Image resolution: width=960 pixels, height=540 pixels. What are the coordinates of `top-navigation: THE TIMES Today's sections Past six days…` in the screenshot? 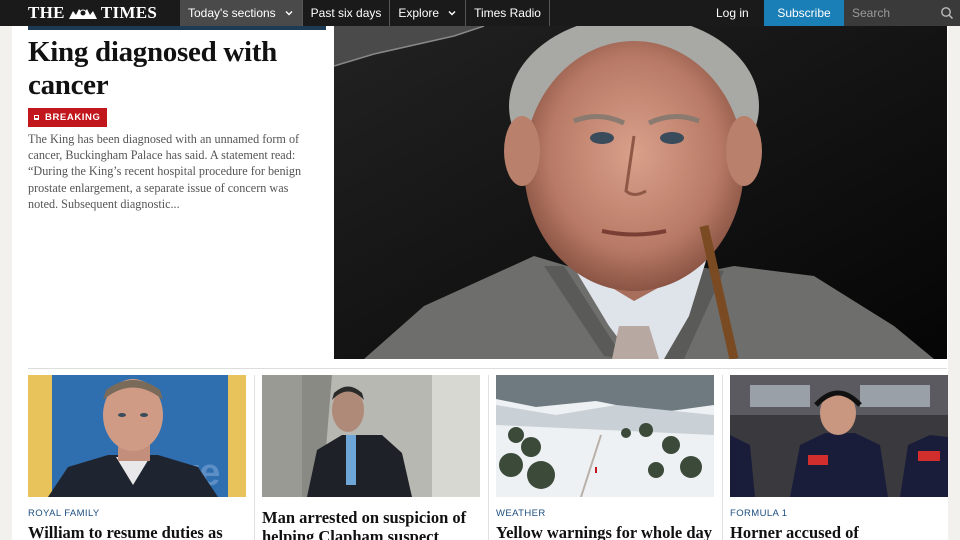 It's located at (480, 13).